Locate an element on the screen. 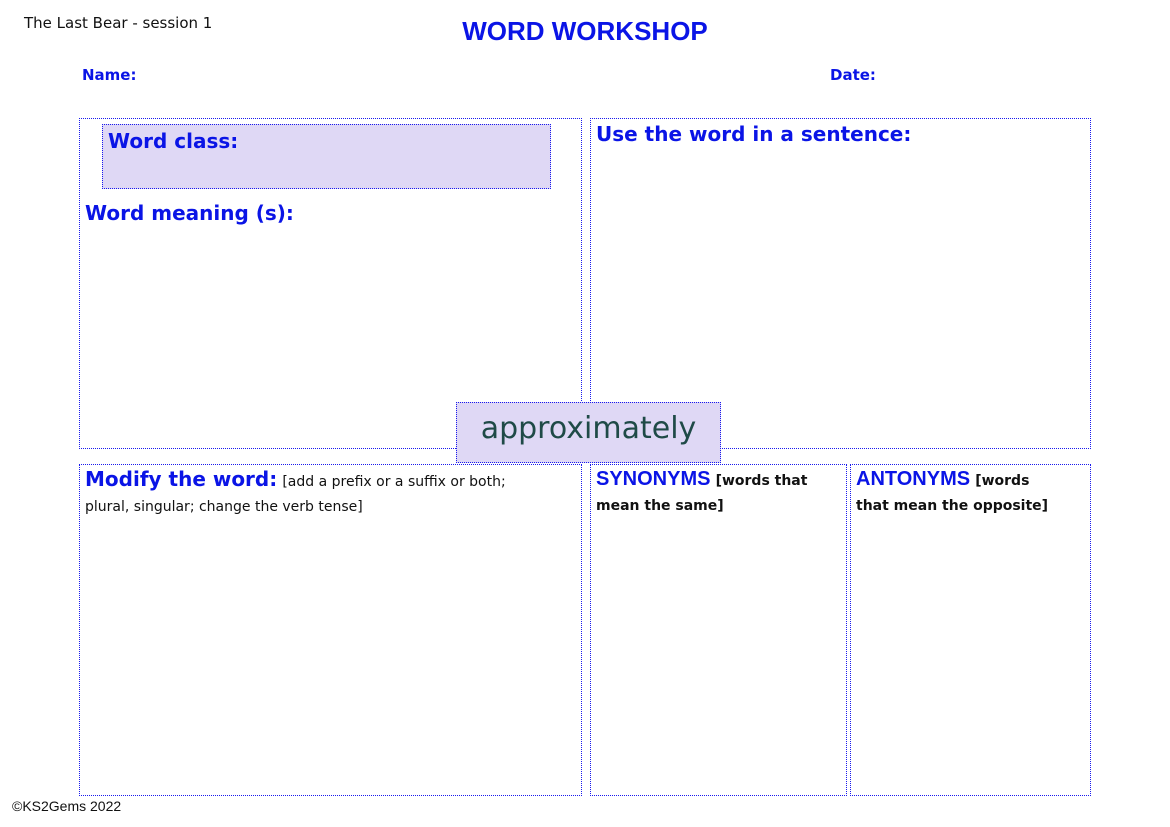 Image resolution: width=1170 pixels, height=827 pixels. antonyms-hint: [words is located at coordinates (1002, 481).